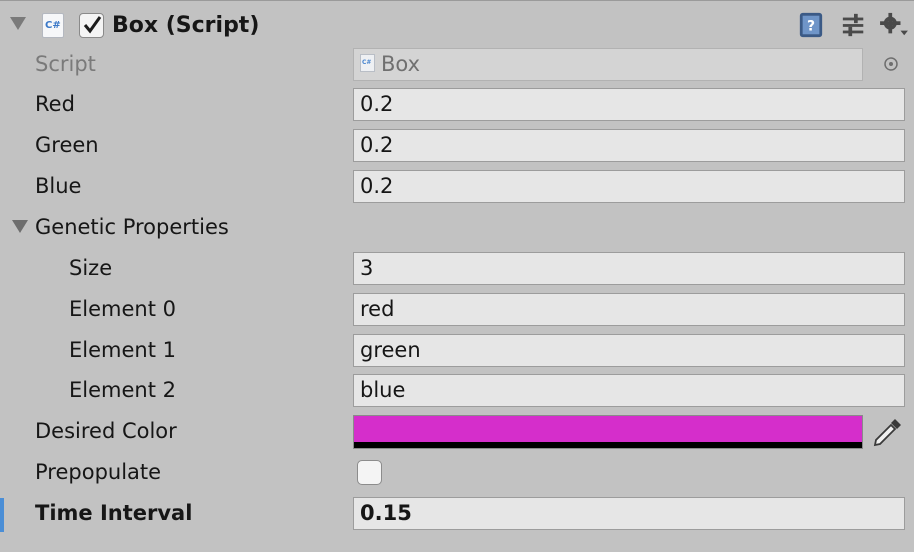 The image size is (914, 552). I want to click on script-label: Script, so click(65, 64).